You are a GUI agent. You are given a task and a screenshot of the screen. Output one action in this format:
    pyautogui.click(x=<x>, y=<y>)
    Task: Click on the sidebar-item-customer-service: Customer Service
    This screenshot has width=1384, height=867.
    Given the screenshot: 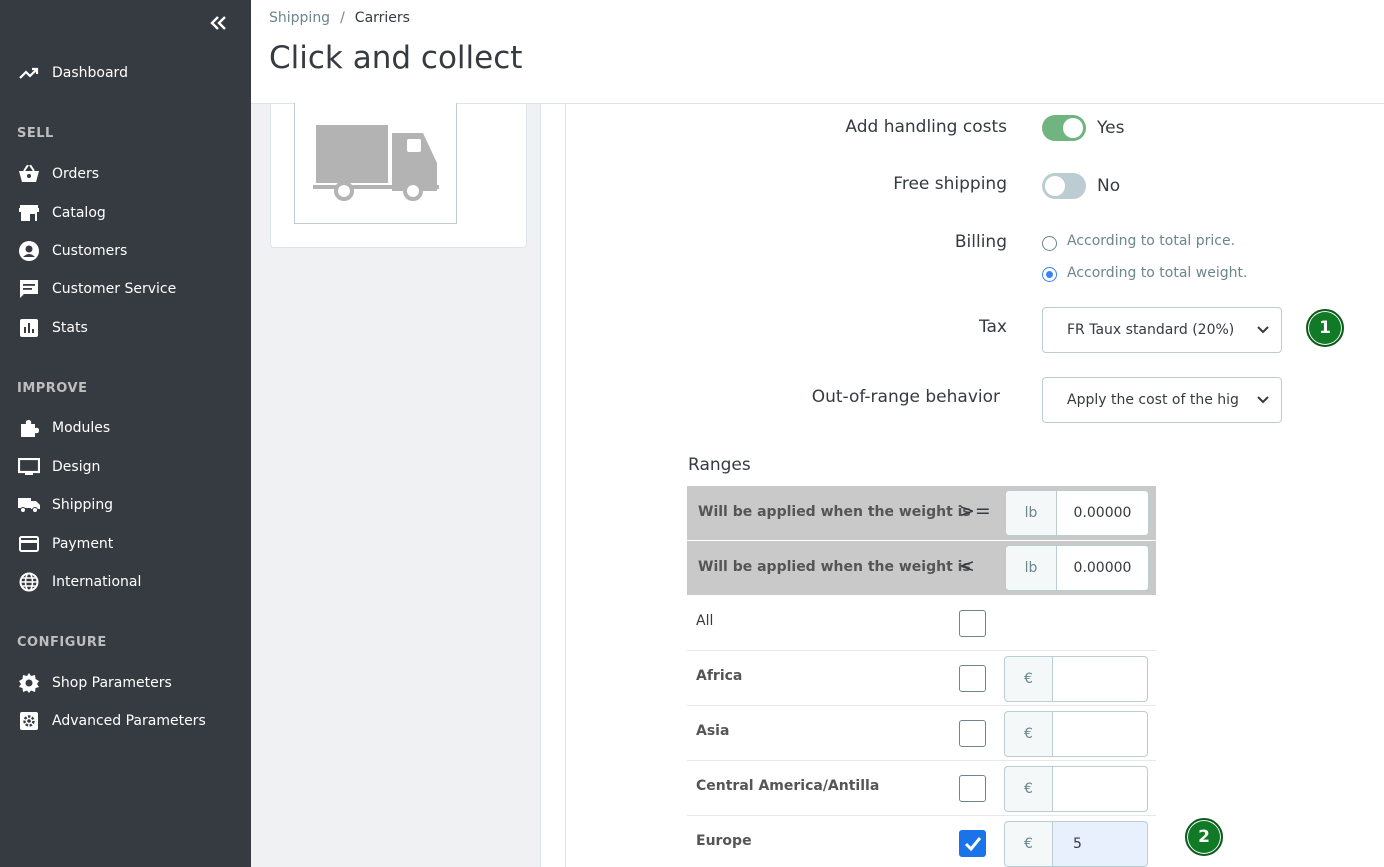 What is the action you would take?
    pyautogui.click(x=125, y=289)
    